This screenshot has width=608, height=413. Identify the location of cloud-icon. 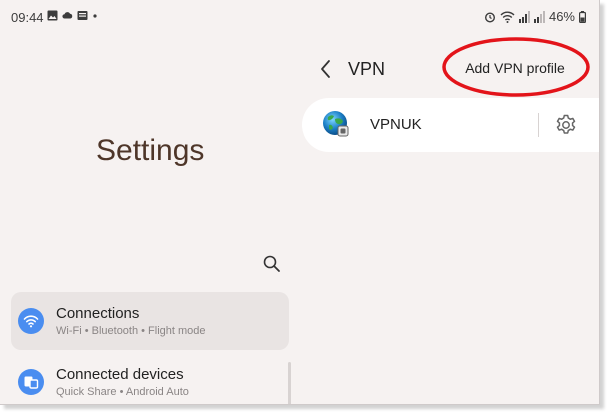
(67, 15).